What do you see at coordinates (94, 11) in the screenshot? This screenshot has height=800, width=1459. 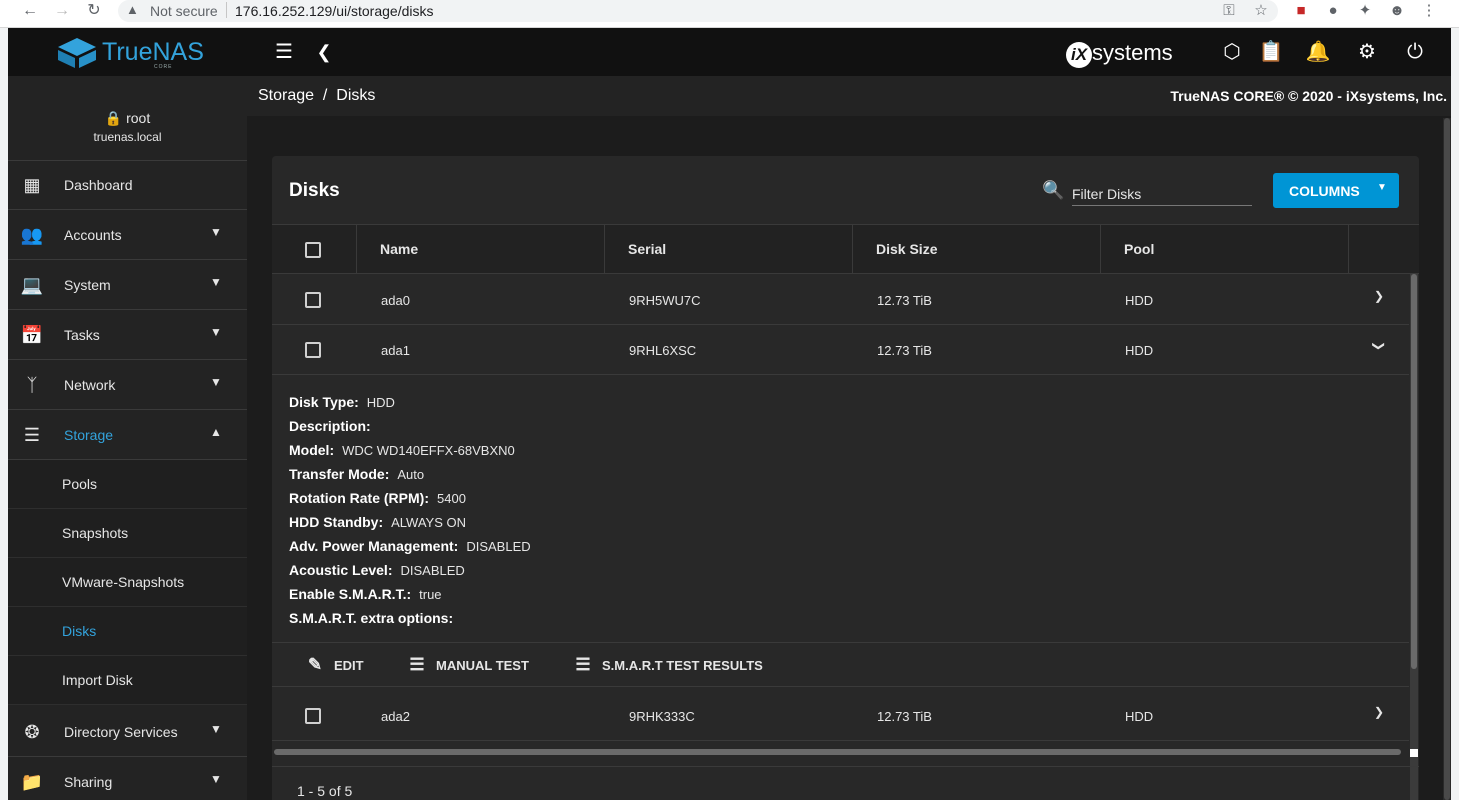 I see `reload-icon: ↻` at bounding box center [94, 11].